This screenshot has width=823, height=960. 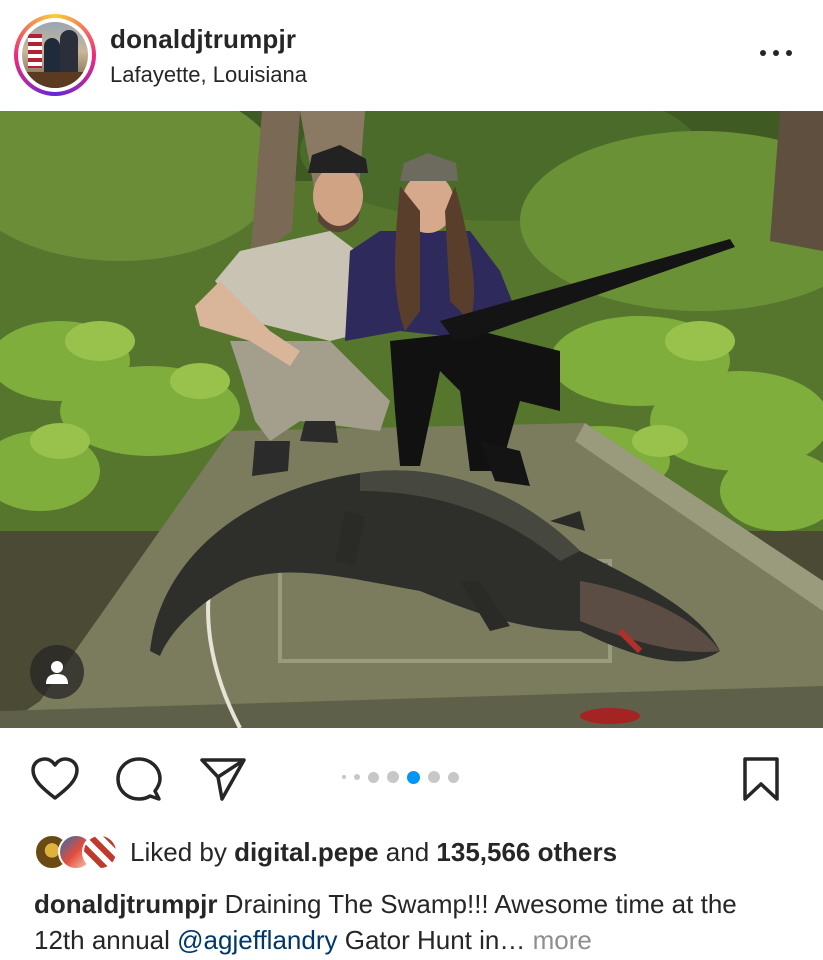 I want to click on post-header: donaldjtrumpjr Lafayette, Louisiana, so click(x=411, y=55).